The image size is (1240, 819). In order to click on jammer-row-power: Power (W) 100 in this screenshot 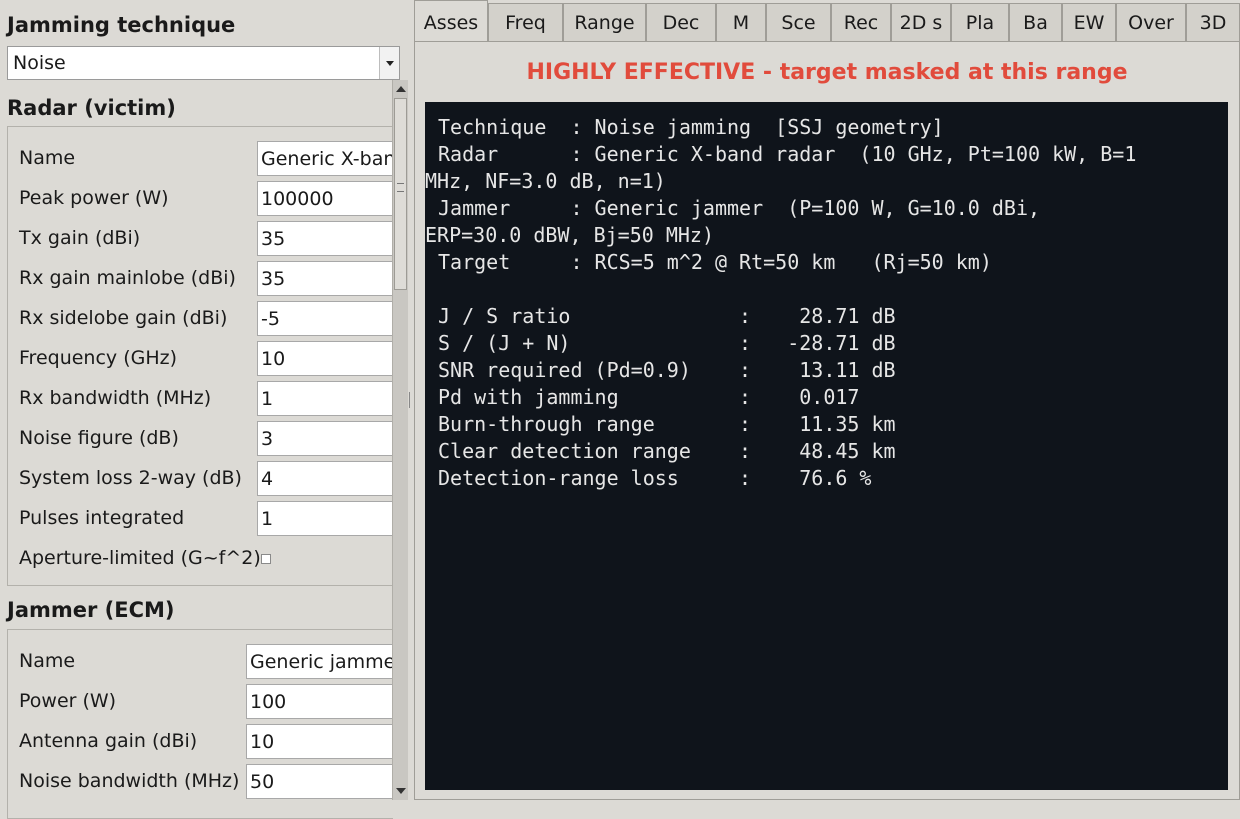, I will do `click(201, 701)`.